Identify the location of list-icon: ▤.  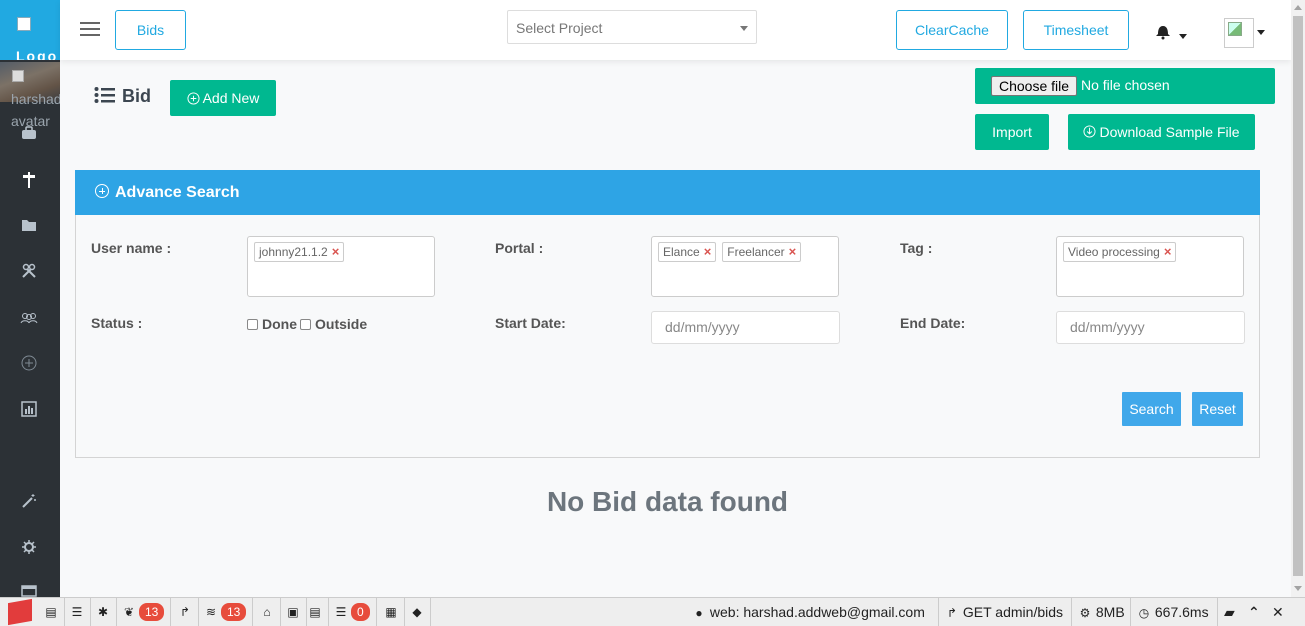
(51, 612).